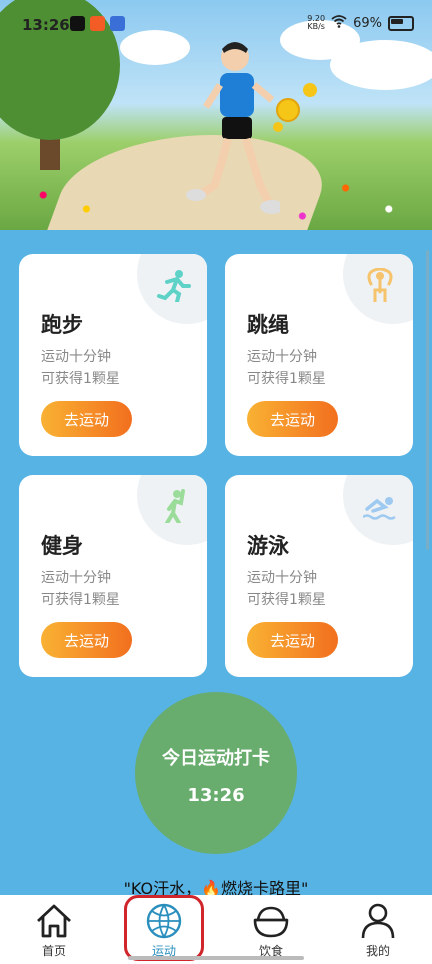  What do you see at coordinates (268, 325) in the screenshot?
I see `card-title: 跳绳` at bounding box center [268, 325].